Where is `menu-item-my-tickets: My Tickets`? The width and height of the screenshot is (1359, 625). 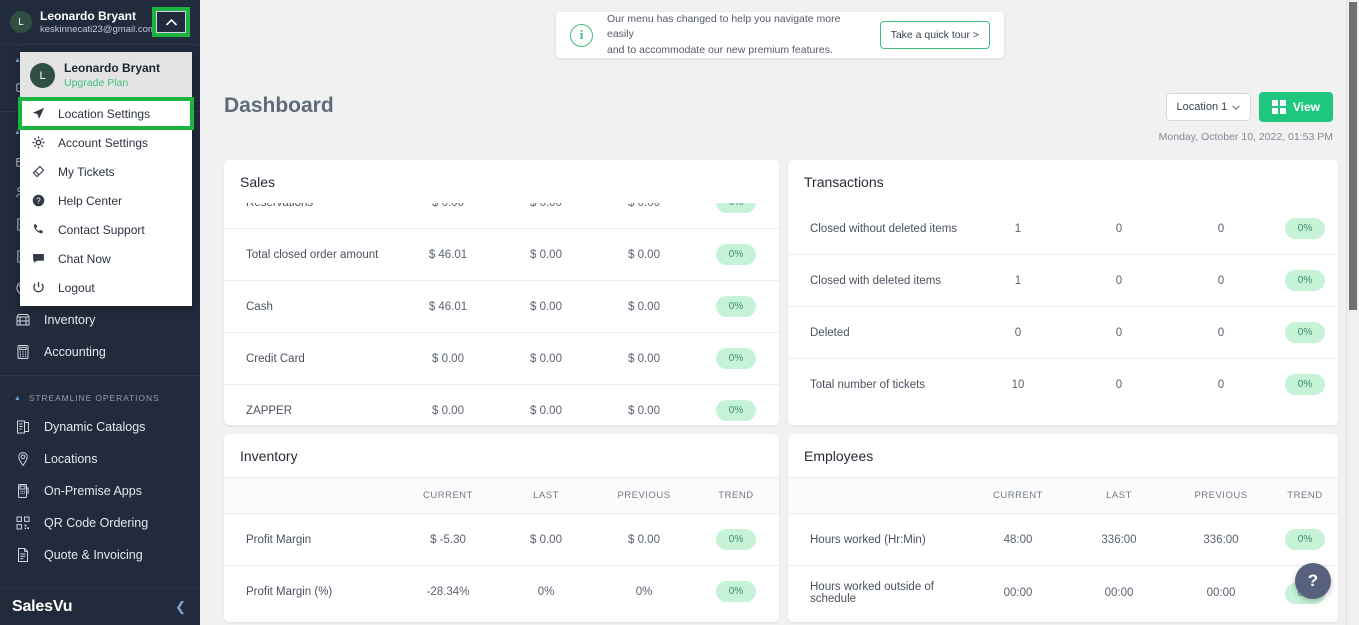
menu-item-my-tickets: My Tickets is located at coordinates (106, 171).